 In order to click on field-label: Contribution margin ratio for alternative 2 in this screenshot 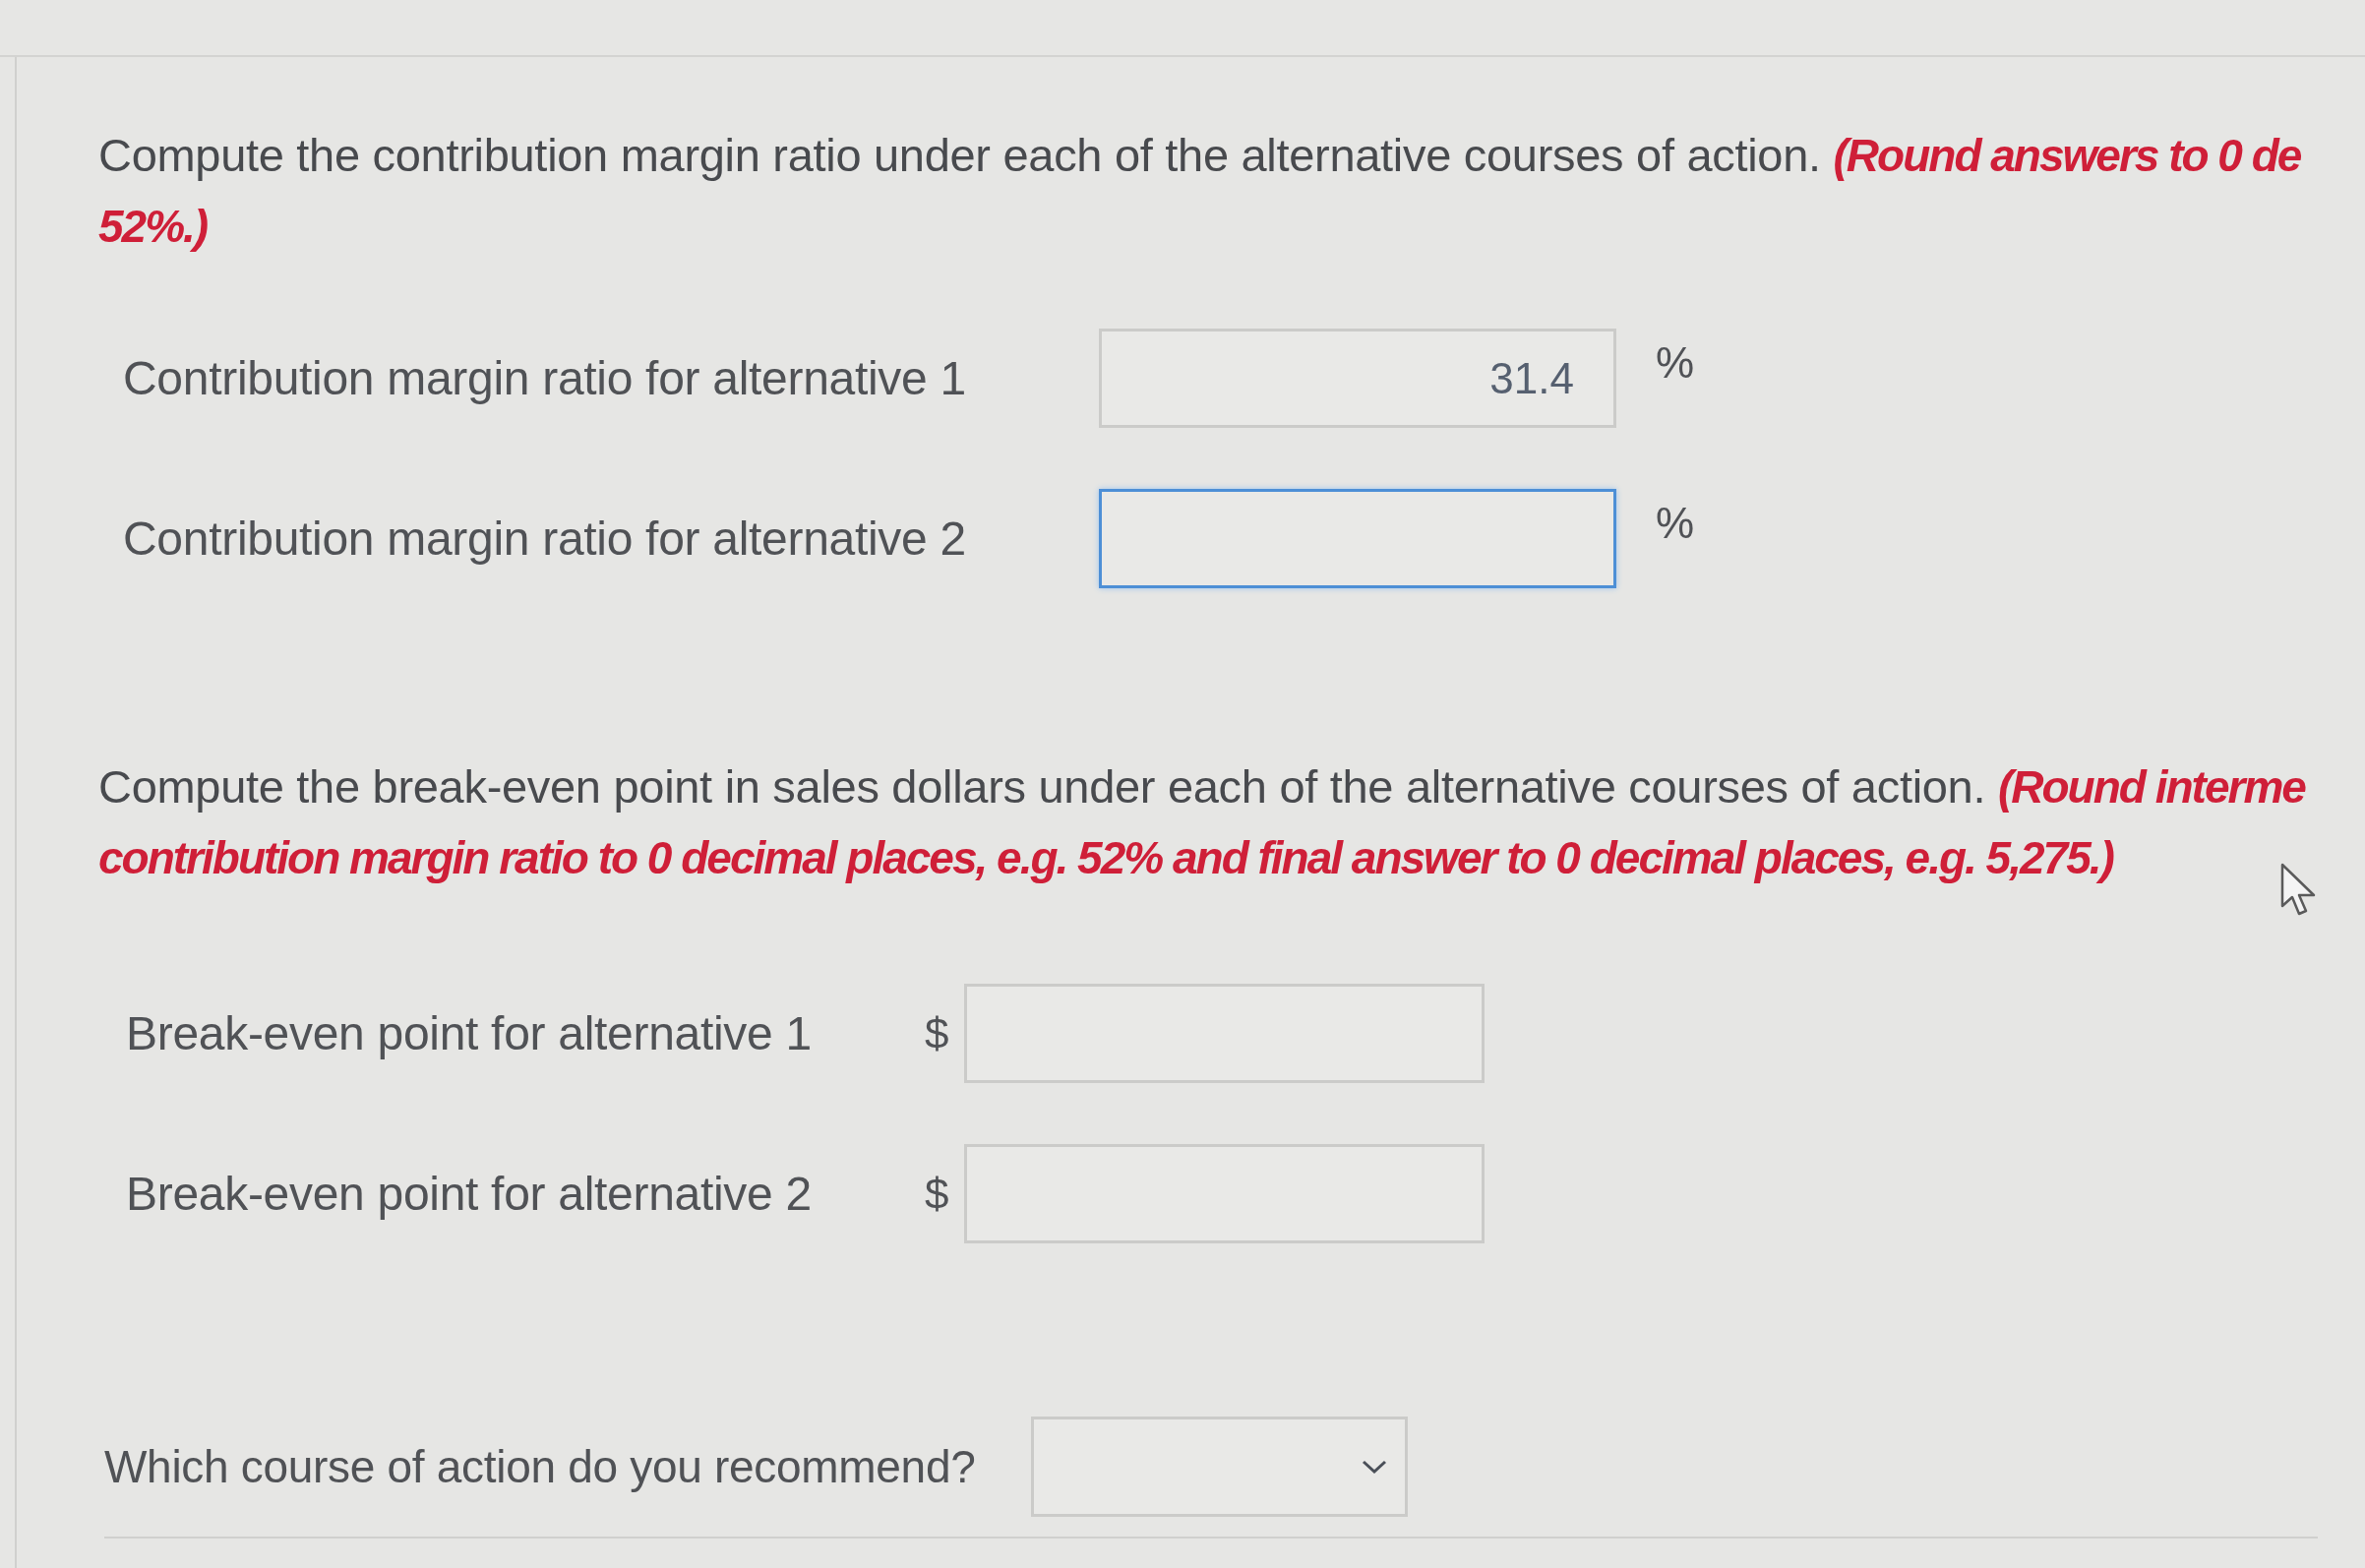, I will do `click(545, 539)`.